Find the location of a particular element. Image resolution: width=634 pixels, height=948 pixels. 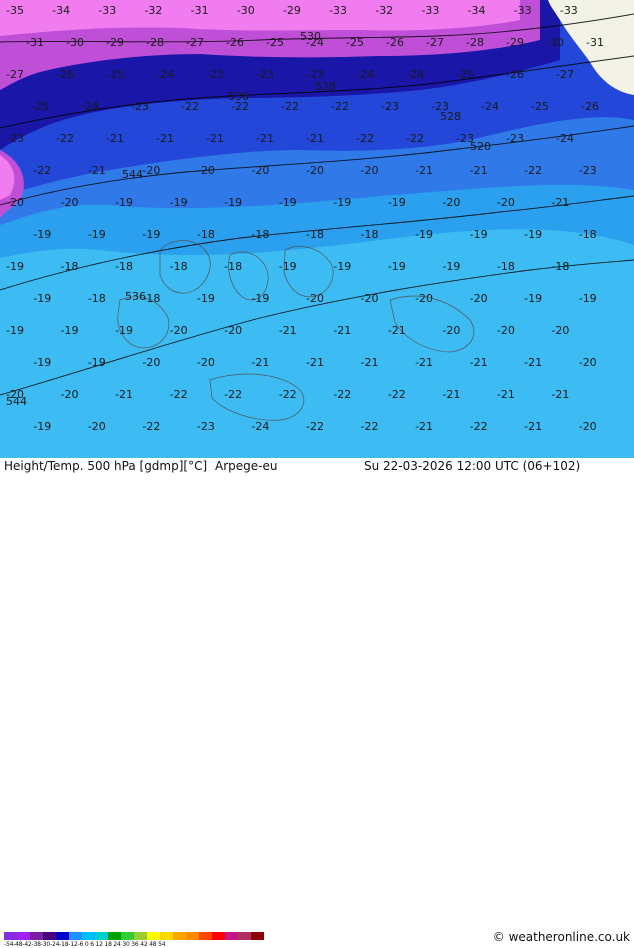

map-title: Height/Temp. 500 hPa [gdmp][°C] is located at coordinates (106, 466).